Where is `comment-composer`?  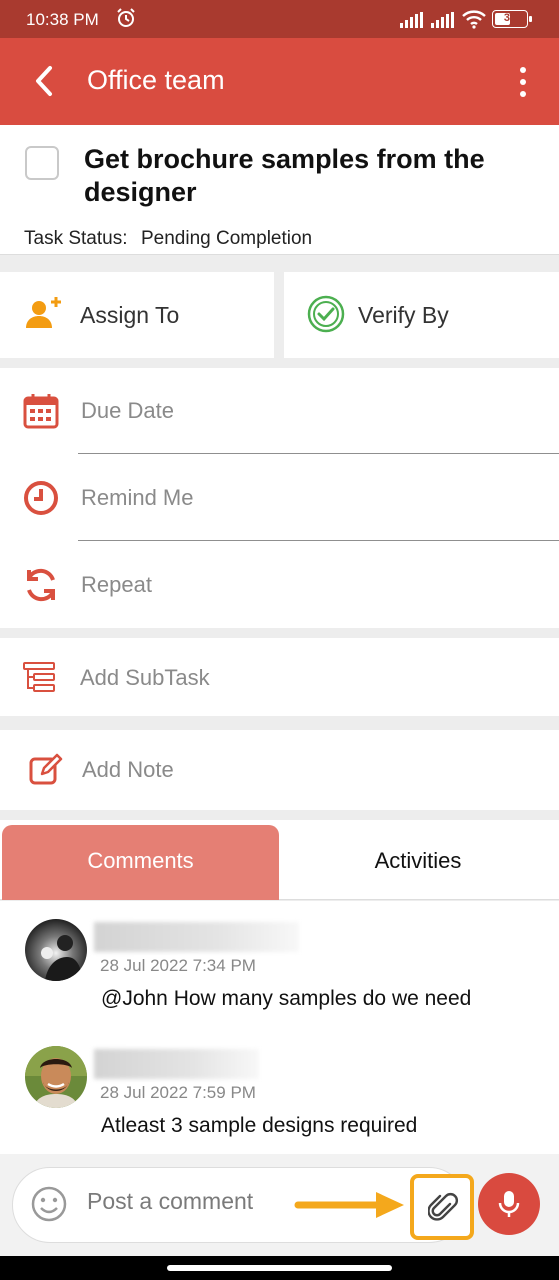
comment-composer is located at coordinates (279, 1205).